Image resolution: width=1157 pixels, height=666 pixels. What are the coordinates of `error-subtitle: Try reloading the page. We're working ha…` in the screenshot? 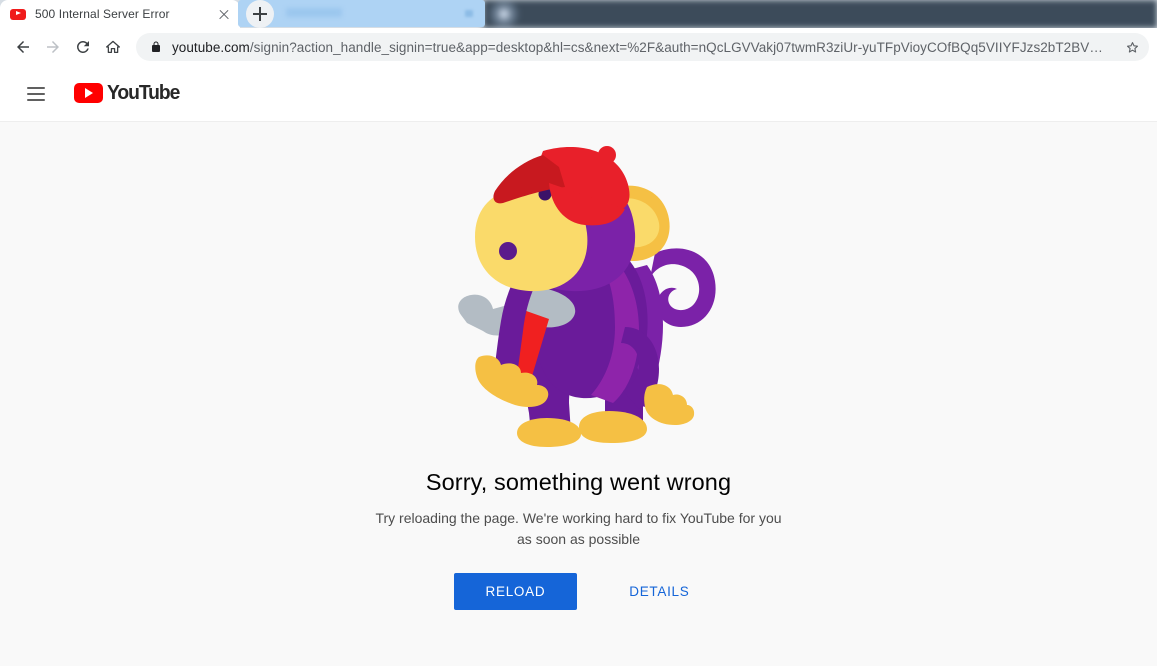 It's located at (578, 528).